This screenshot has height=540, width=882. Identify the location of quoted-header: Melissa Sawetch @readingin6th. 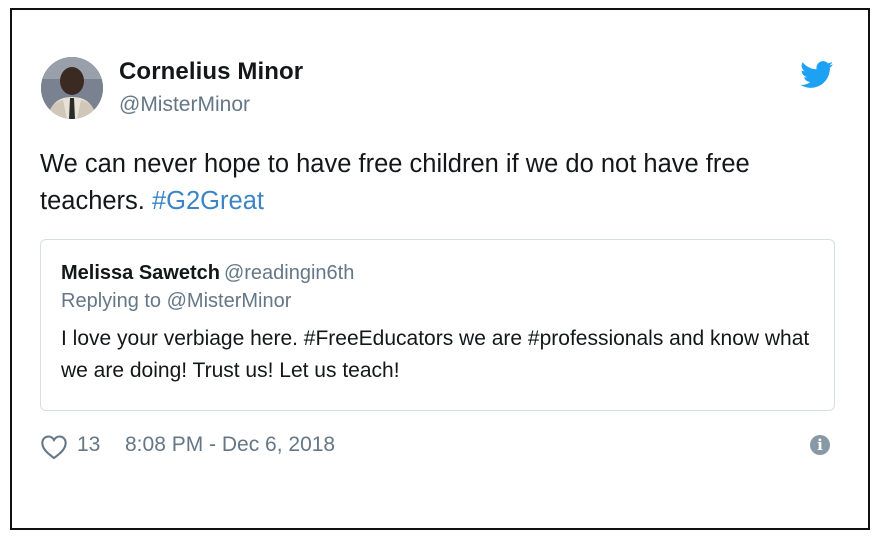
(207, 273).